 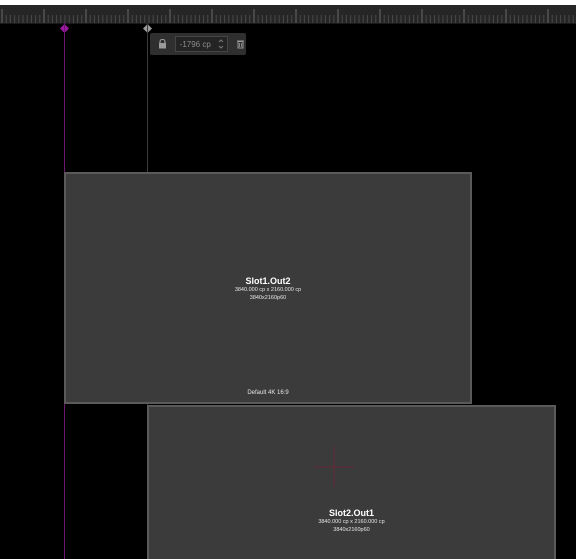 I want to click on lock-icon, so click(x=163, y=44).